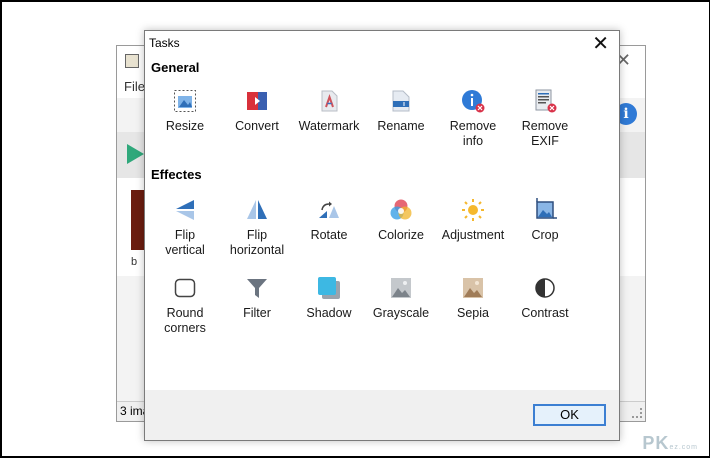  I want to click on round-corners-icon, so click(185, 288).